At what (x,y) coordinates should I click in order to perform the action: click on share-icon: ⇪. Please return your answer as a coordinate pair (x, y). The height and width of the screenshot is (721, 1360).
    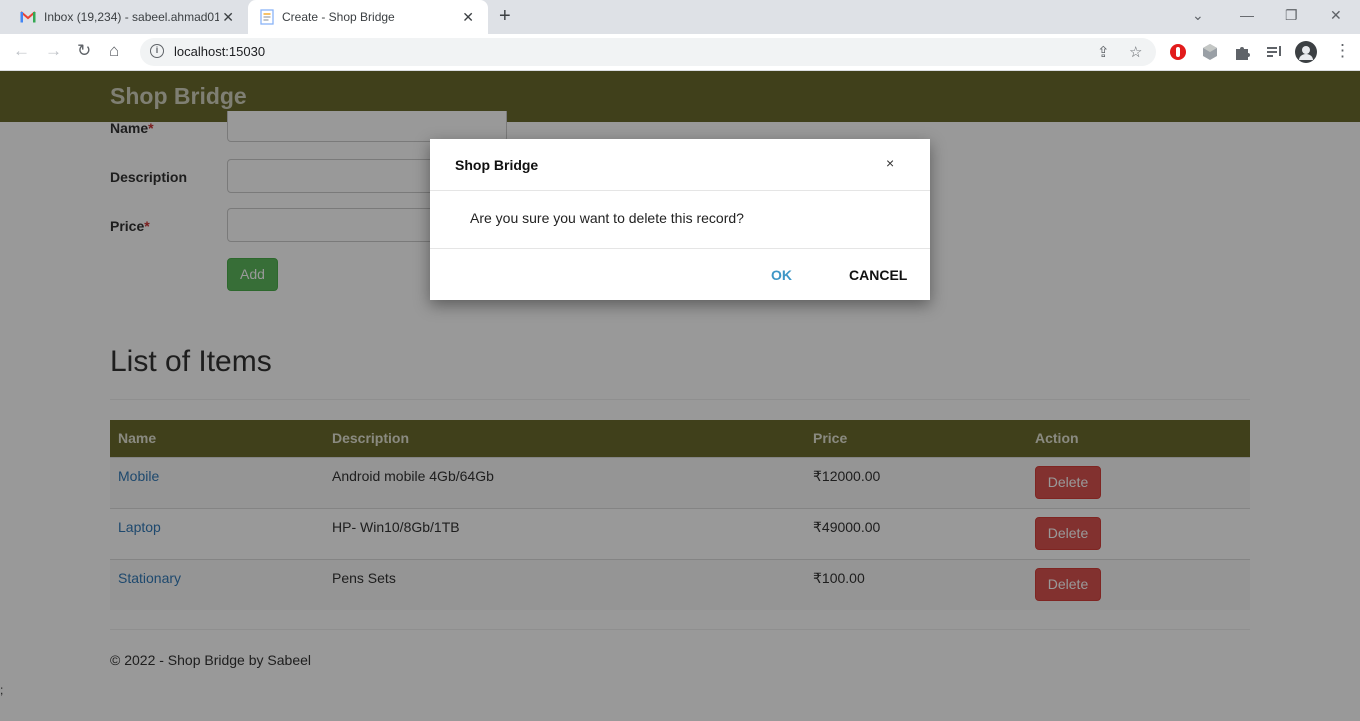
    Looking at the image, I should click on (1103, 52).